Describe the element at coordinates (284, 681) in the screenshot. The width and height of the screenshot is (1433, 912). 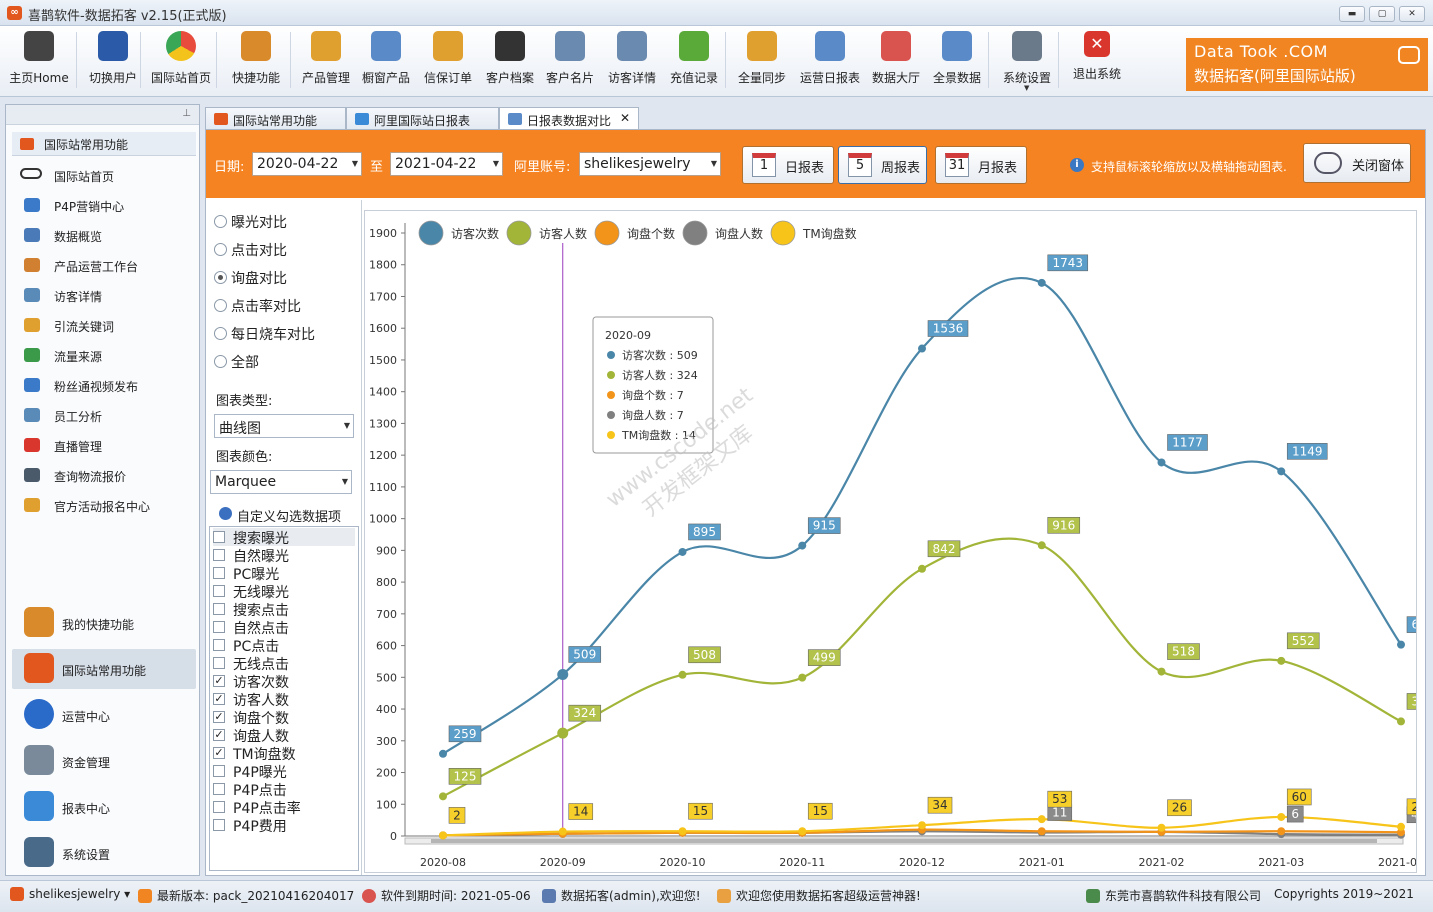
I see `data-item-checkbox: ✓ 访客次数` at that location.